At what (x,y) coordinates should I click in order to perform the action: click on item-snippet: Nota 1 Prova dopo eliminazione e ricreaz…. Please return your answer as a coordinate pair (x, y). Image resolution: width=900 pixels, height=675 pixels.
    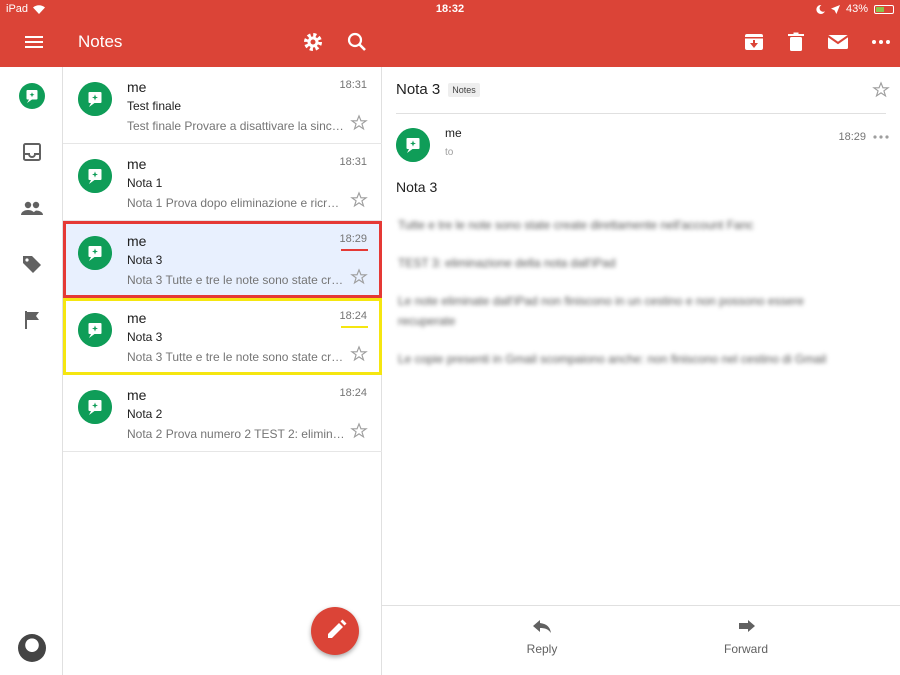
    Looking at the image, I should click on (236, 203).